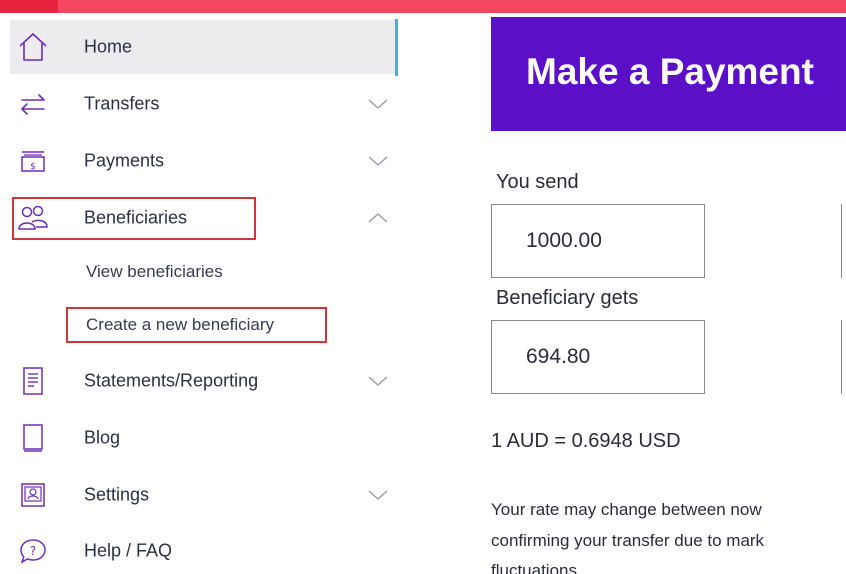  Describe the element at coordinates (378, 218) in the screenshot. I see `chevron-up-icon` at that location.